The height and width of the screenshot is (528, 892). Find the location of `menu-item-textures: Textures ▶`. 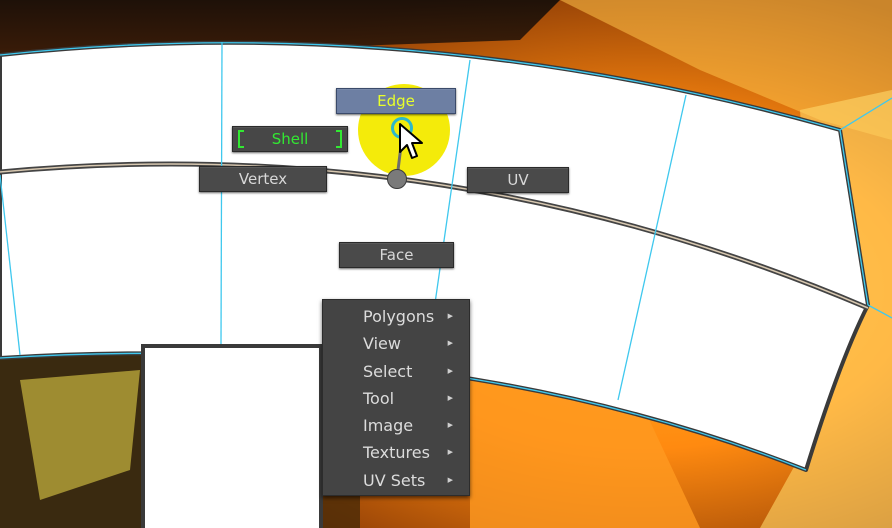

menu-item-textures: Textures ▶ is located at coordinates (396, 452).